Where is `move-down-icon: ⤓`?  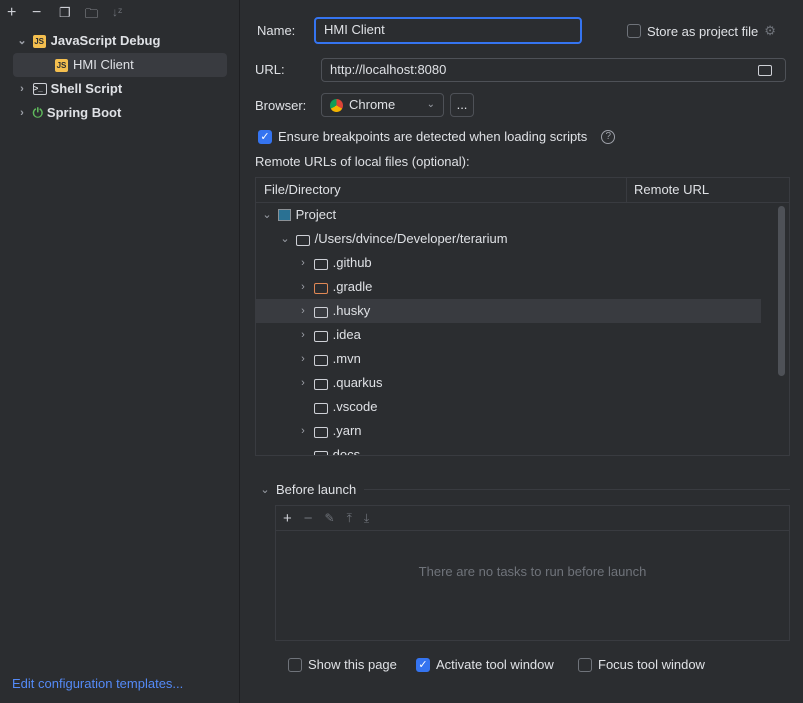
move-down-icon: ⤓ is located at coordinates (366, 517).